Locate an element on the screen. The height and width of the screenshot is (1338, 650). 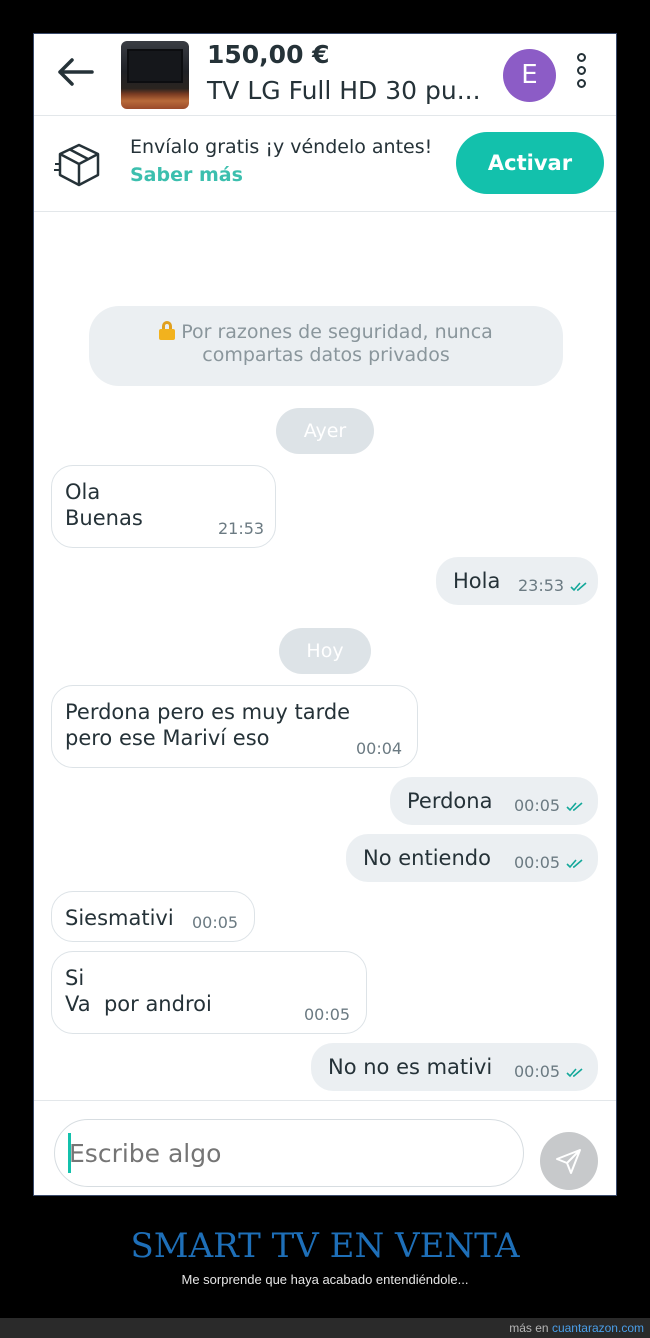
security-line-2: compartas datos privados is located at coordinates (326, 355).